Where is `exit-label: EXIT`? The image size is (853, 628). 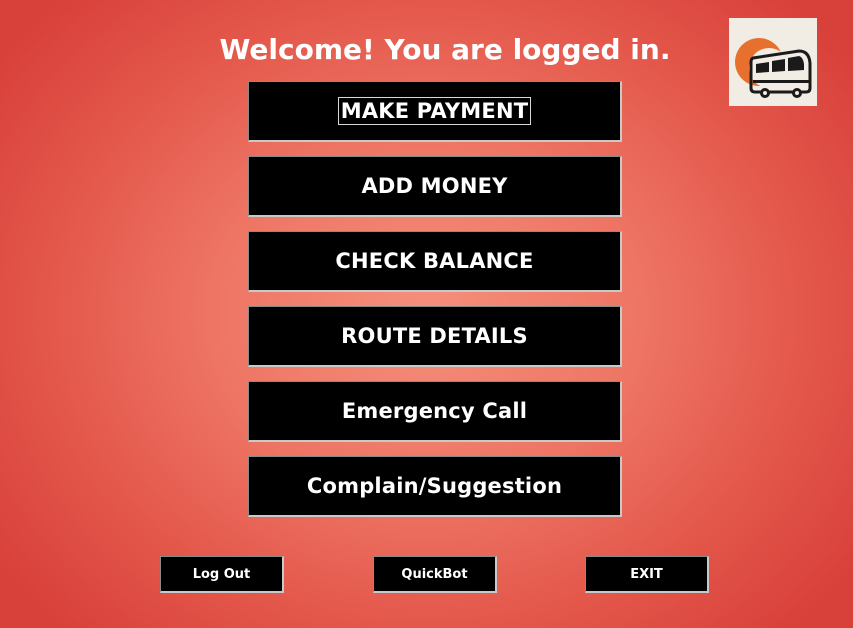
exit-label: EXIT is located at coordinates (646, 574).